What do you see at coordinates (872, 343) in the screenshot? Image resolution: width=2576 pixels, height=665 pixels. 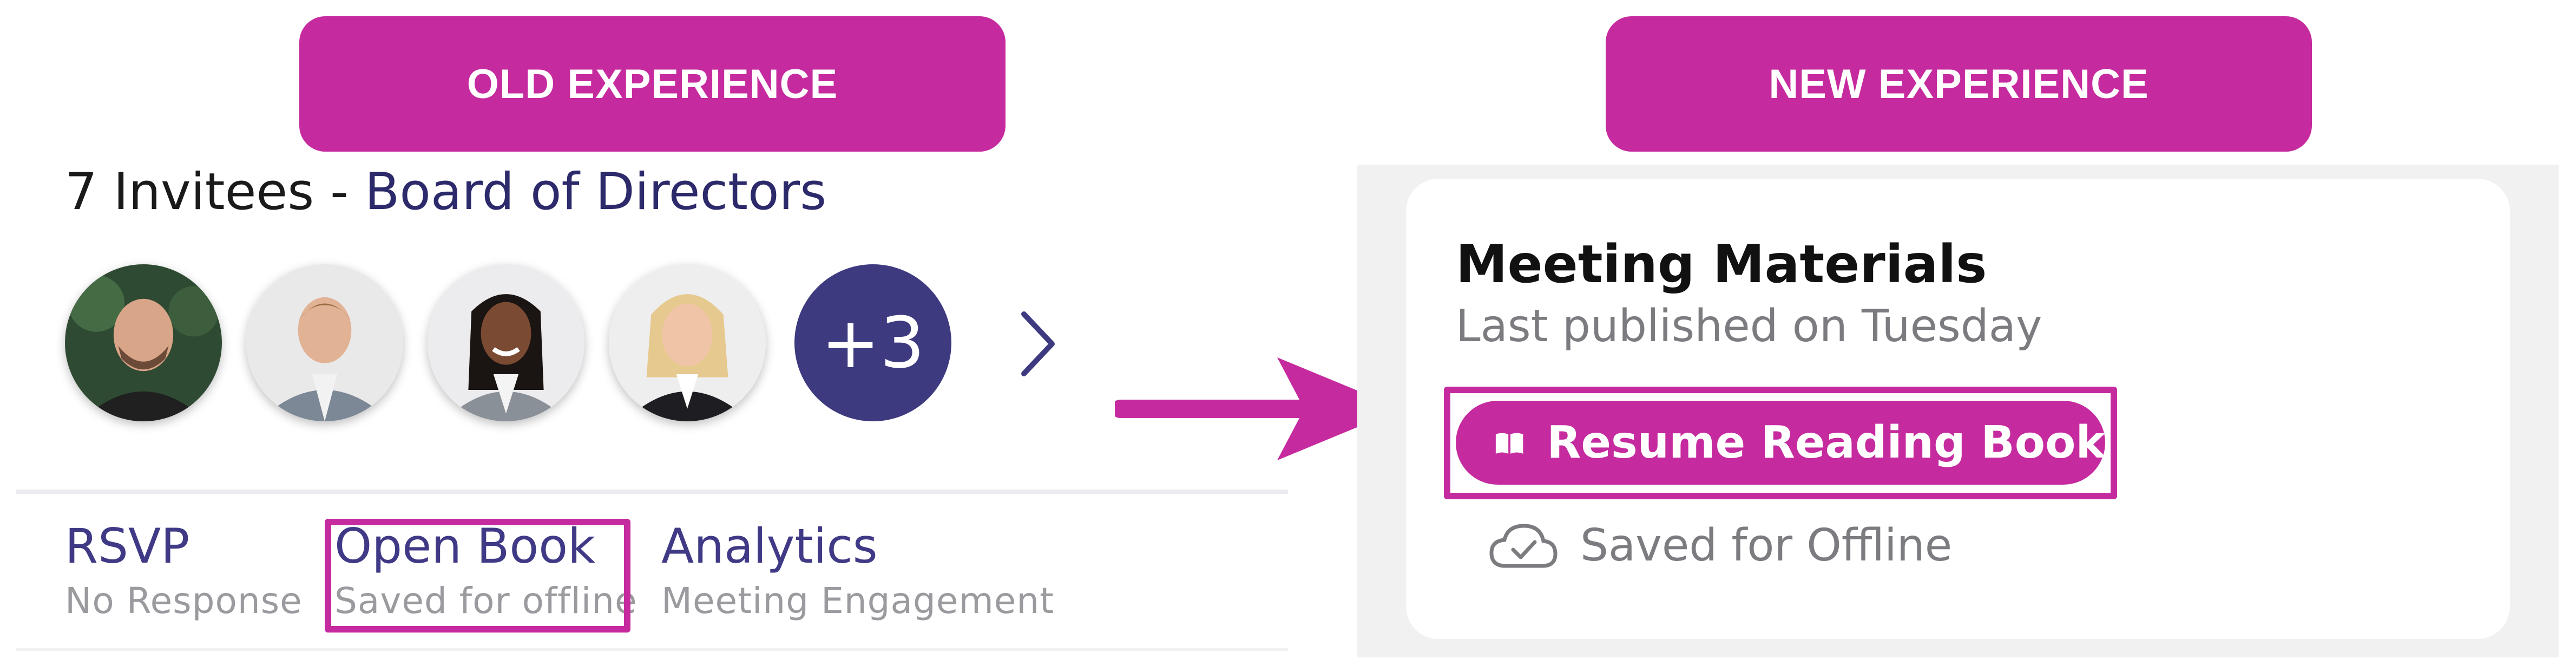 I see `more-invitees-badge: +3` at bounding box center [872, 343].